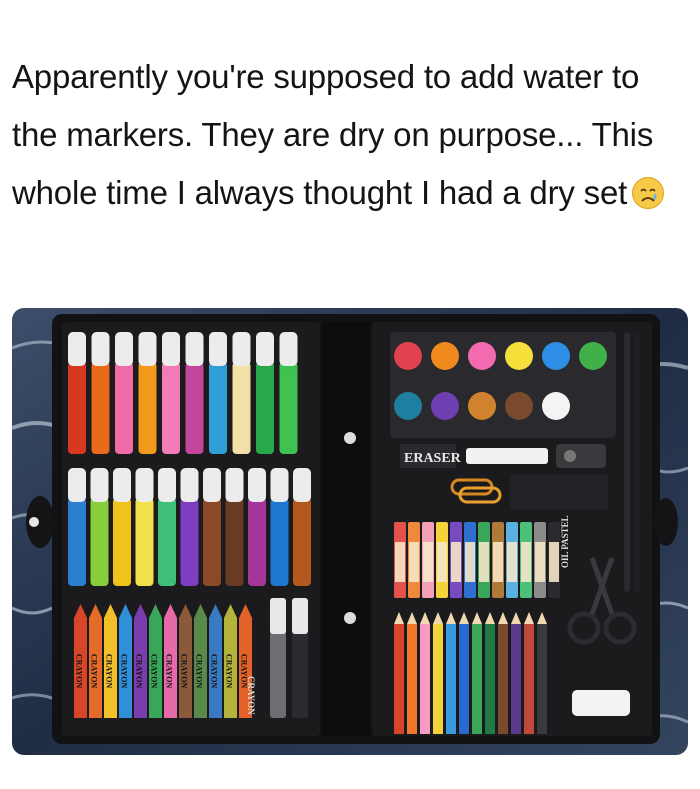  I want to click on sharpener-hole, so click(570, 456).